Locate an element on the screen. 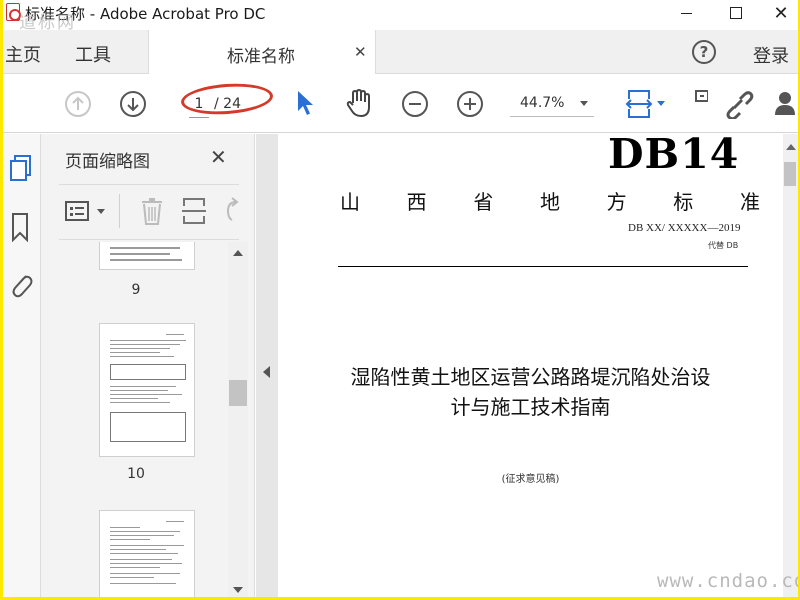 Image resolution: width=800 pixels, height=600 pixels. standard-type-char: 西 is located at coordinates (416, 202).